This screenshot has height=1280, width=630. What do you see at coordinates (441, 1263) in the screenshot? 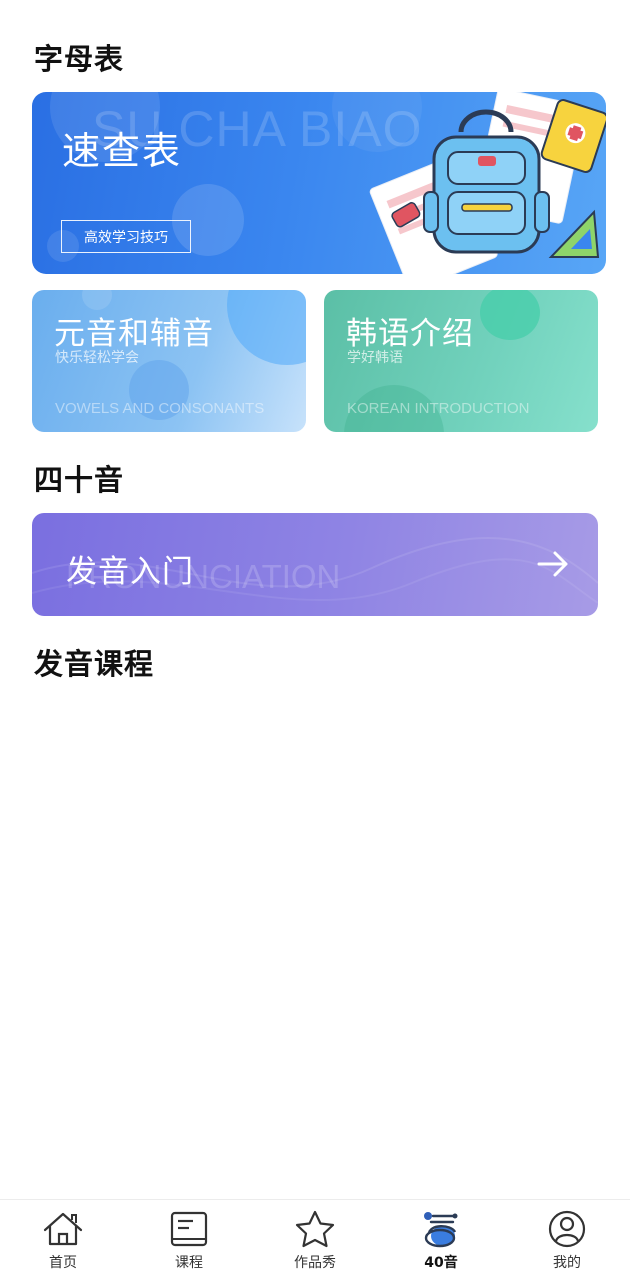
I see `nav-forty-sounds-label: 40音` at bounding box center [441, 1263].